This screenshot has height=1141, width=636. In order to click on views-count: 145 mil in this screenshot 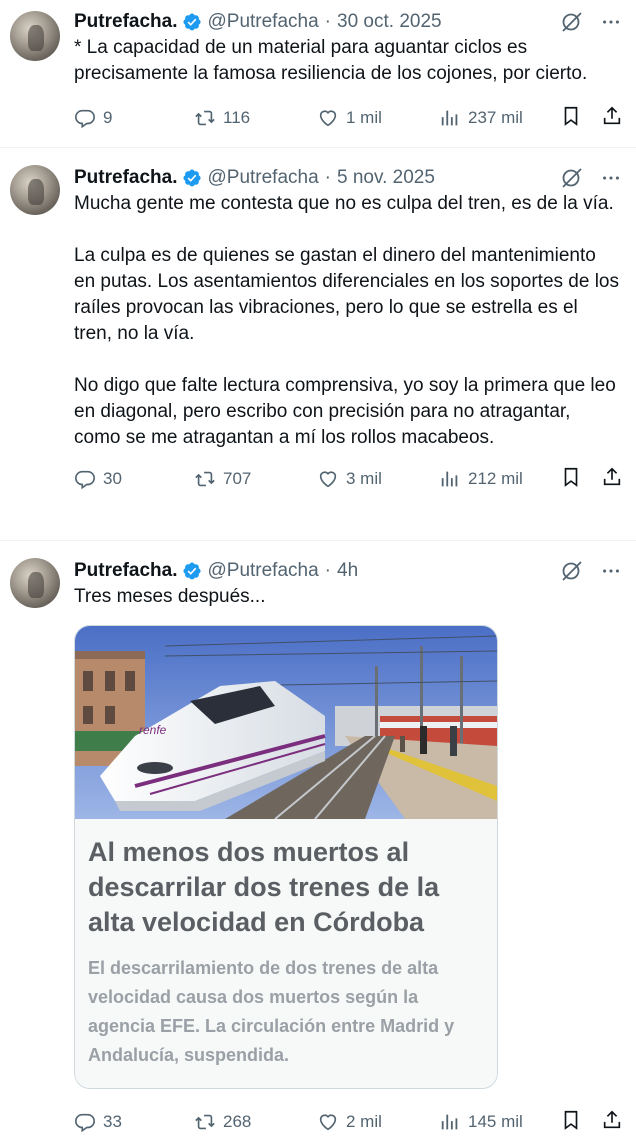, I will do `click(495, 1121)`.